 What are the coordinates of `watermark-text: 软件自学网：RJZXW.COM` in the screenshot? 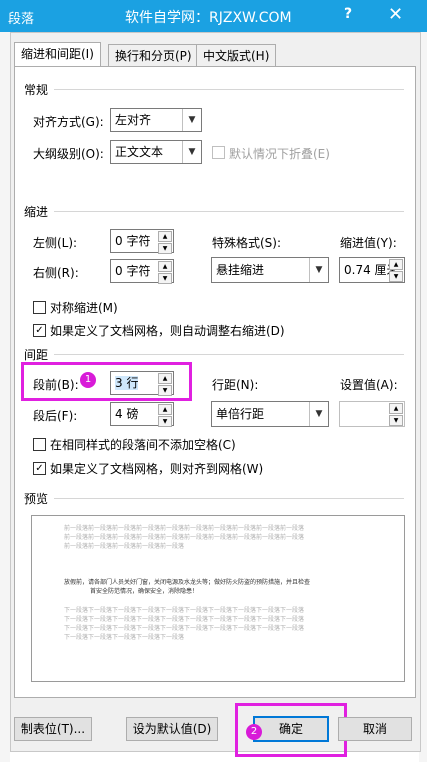 It's located at (208, 18).